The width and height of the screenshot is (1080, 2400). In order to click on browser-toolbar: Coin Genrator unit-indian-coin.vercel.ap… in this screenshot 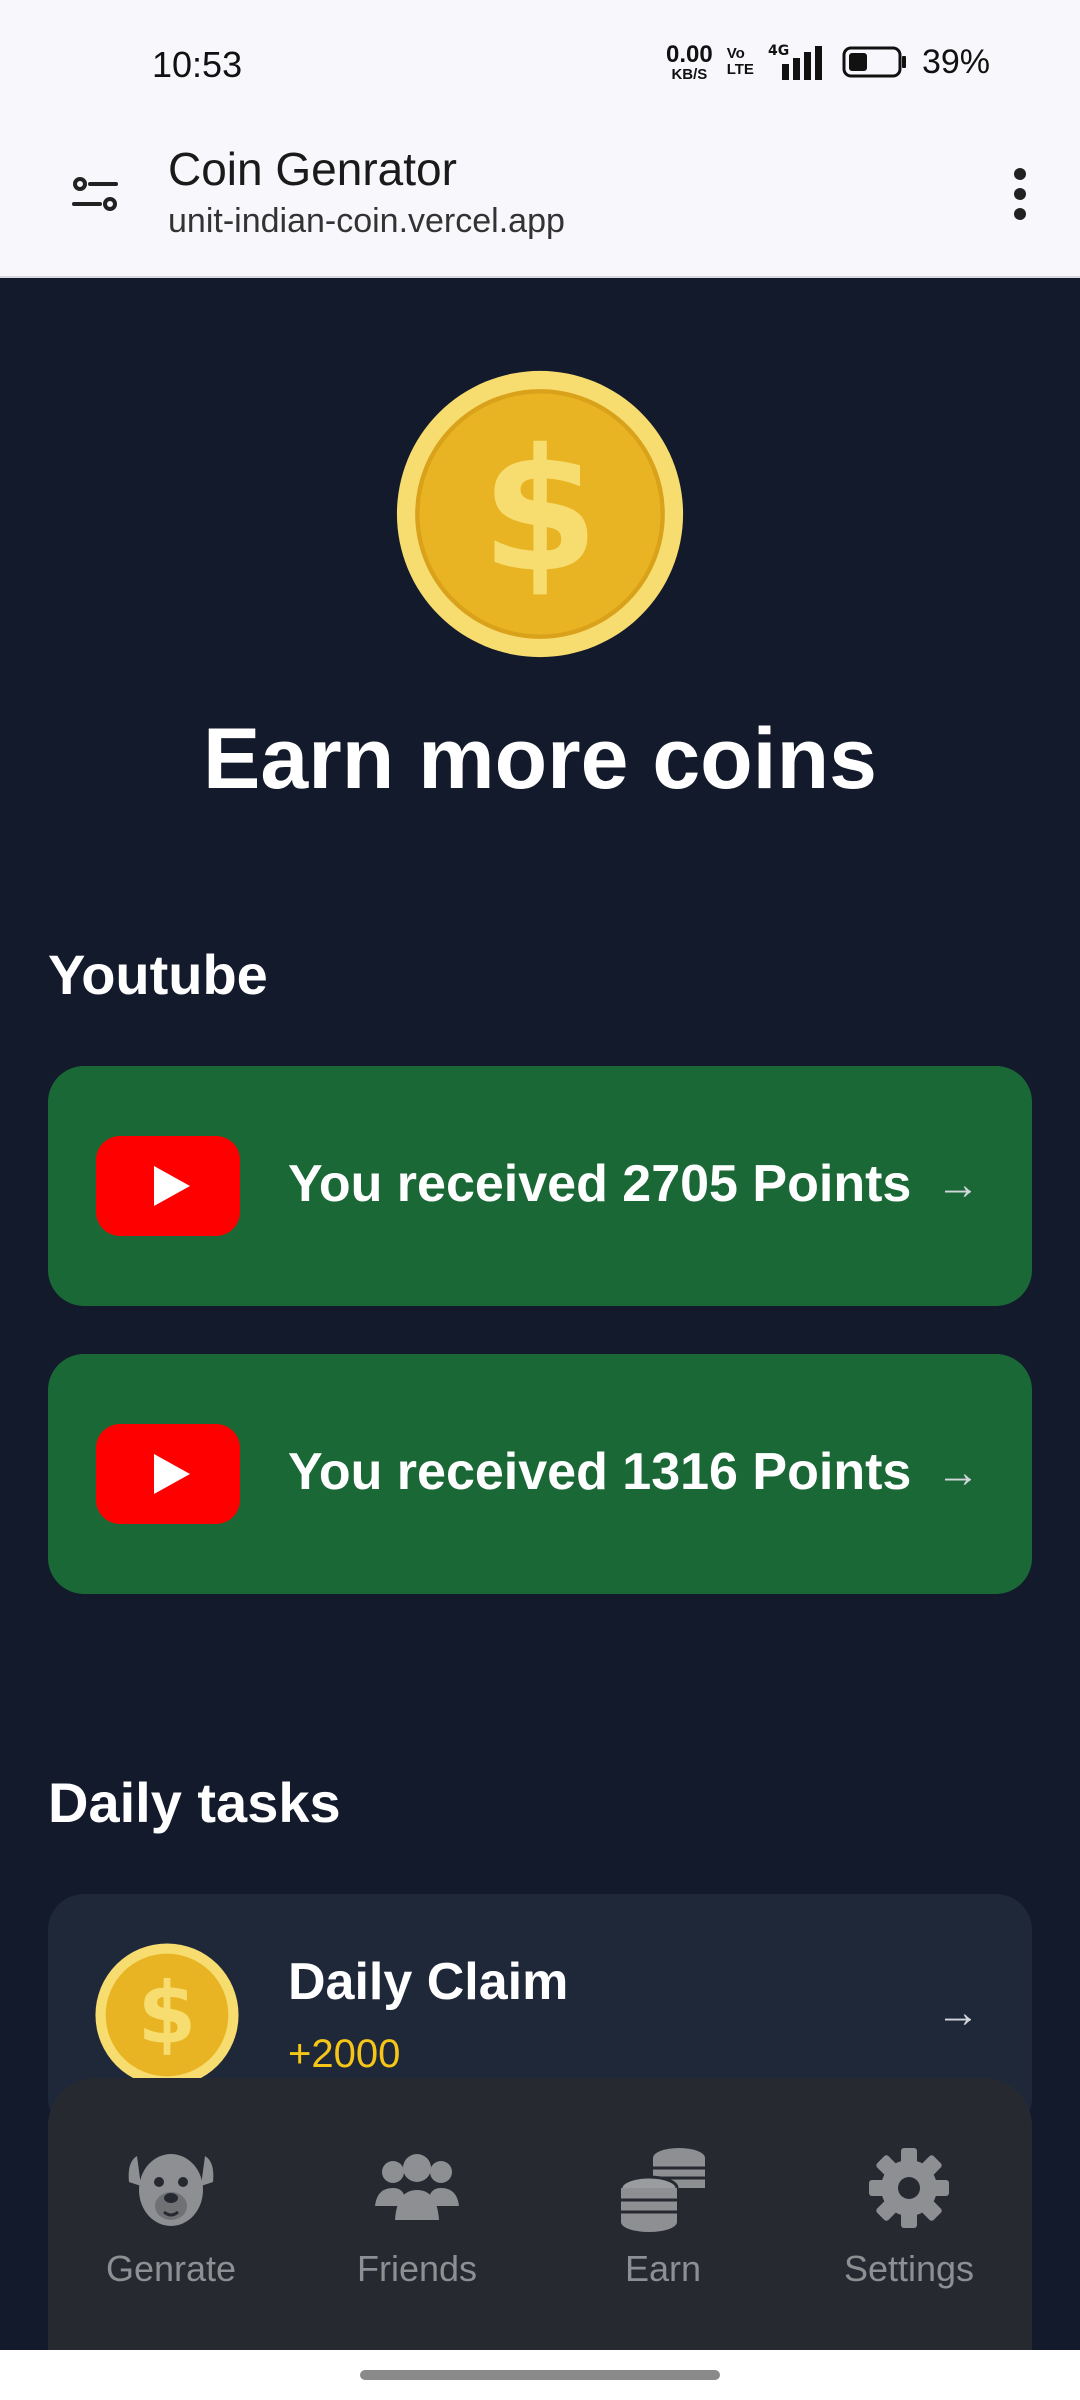, I will do `click(540, 203)`.